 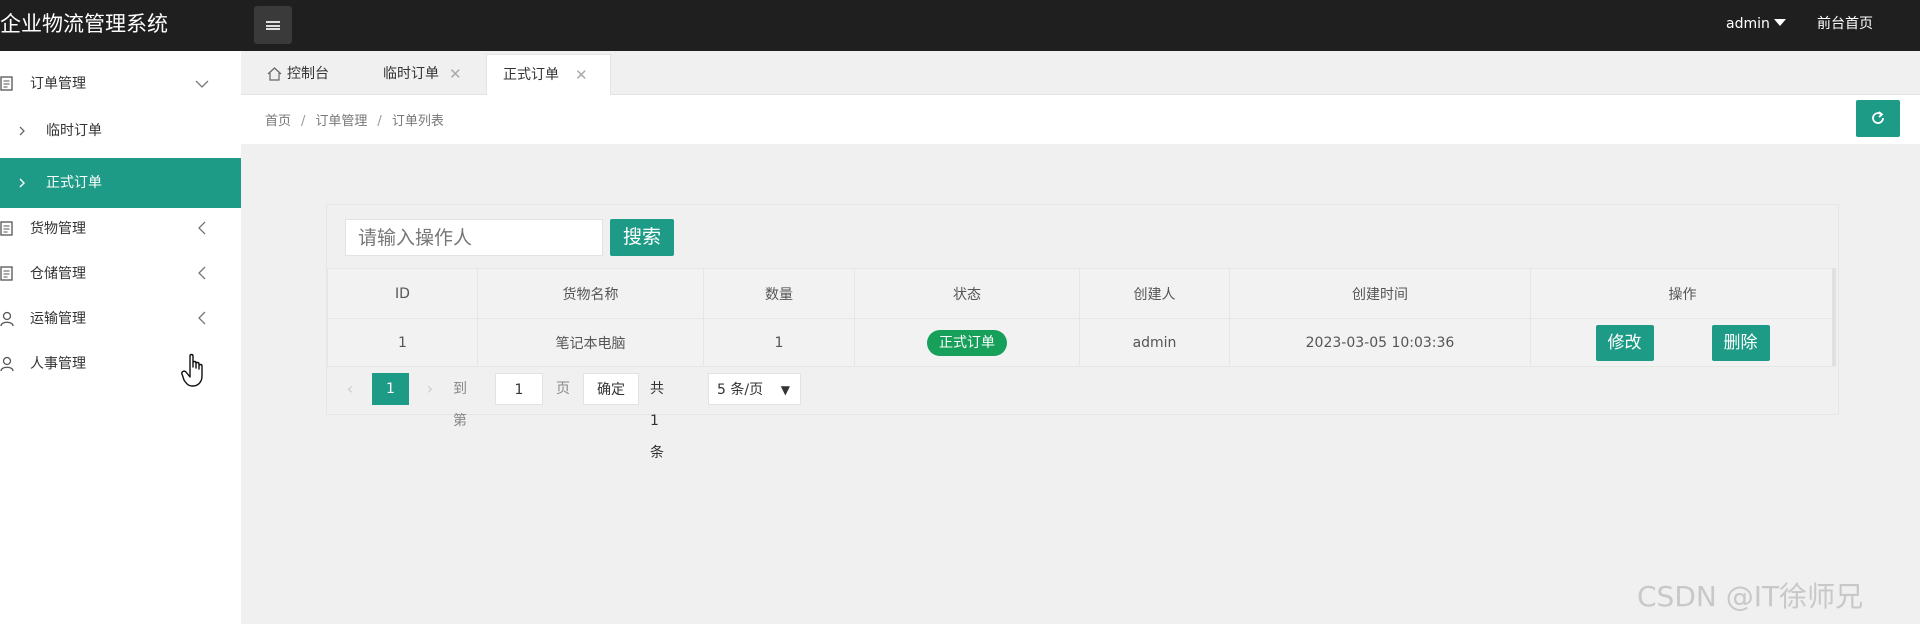 I want to click on cell-goods-name: 笔记本电脑, so click(x=590, y=342).